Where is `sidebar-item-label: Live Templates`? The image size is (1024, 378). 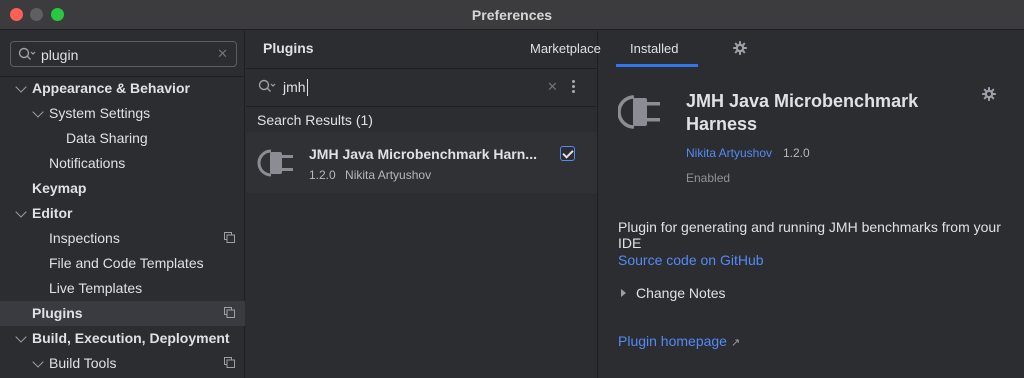
sidebar-item-label: Live Templates is located at coordinates (96, 288).